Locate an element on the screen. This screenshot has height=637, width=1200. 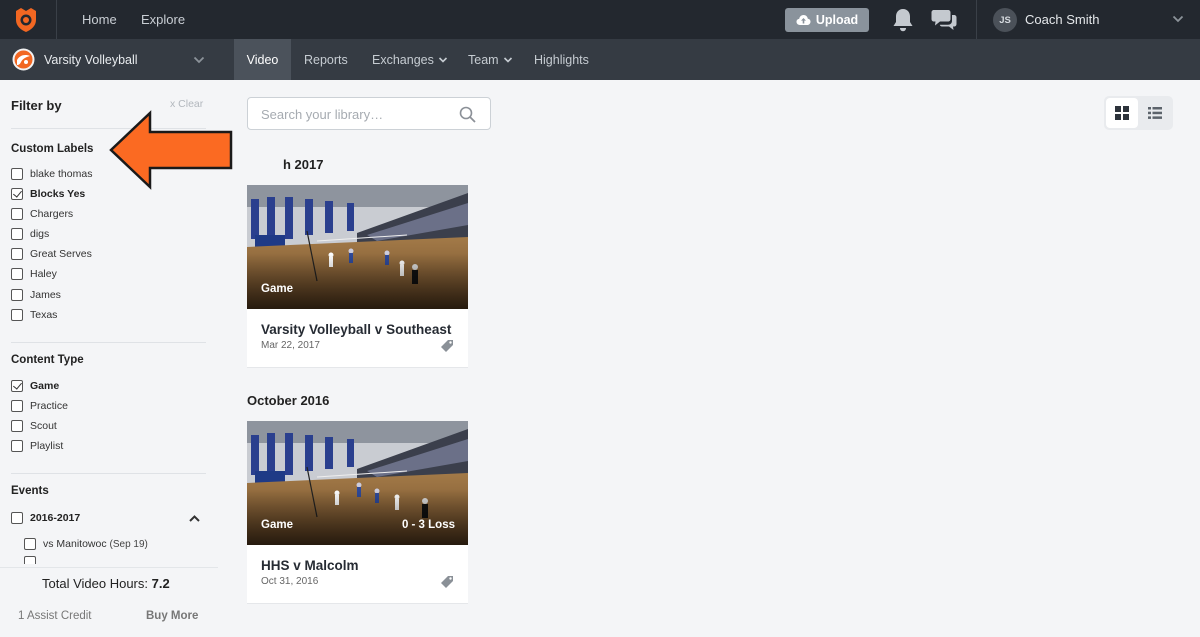
library-search is located at coordinates (369, 113).